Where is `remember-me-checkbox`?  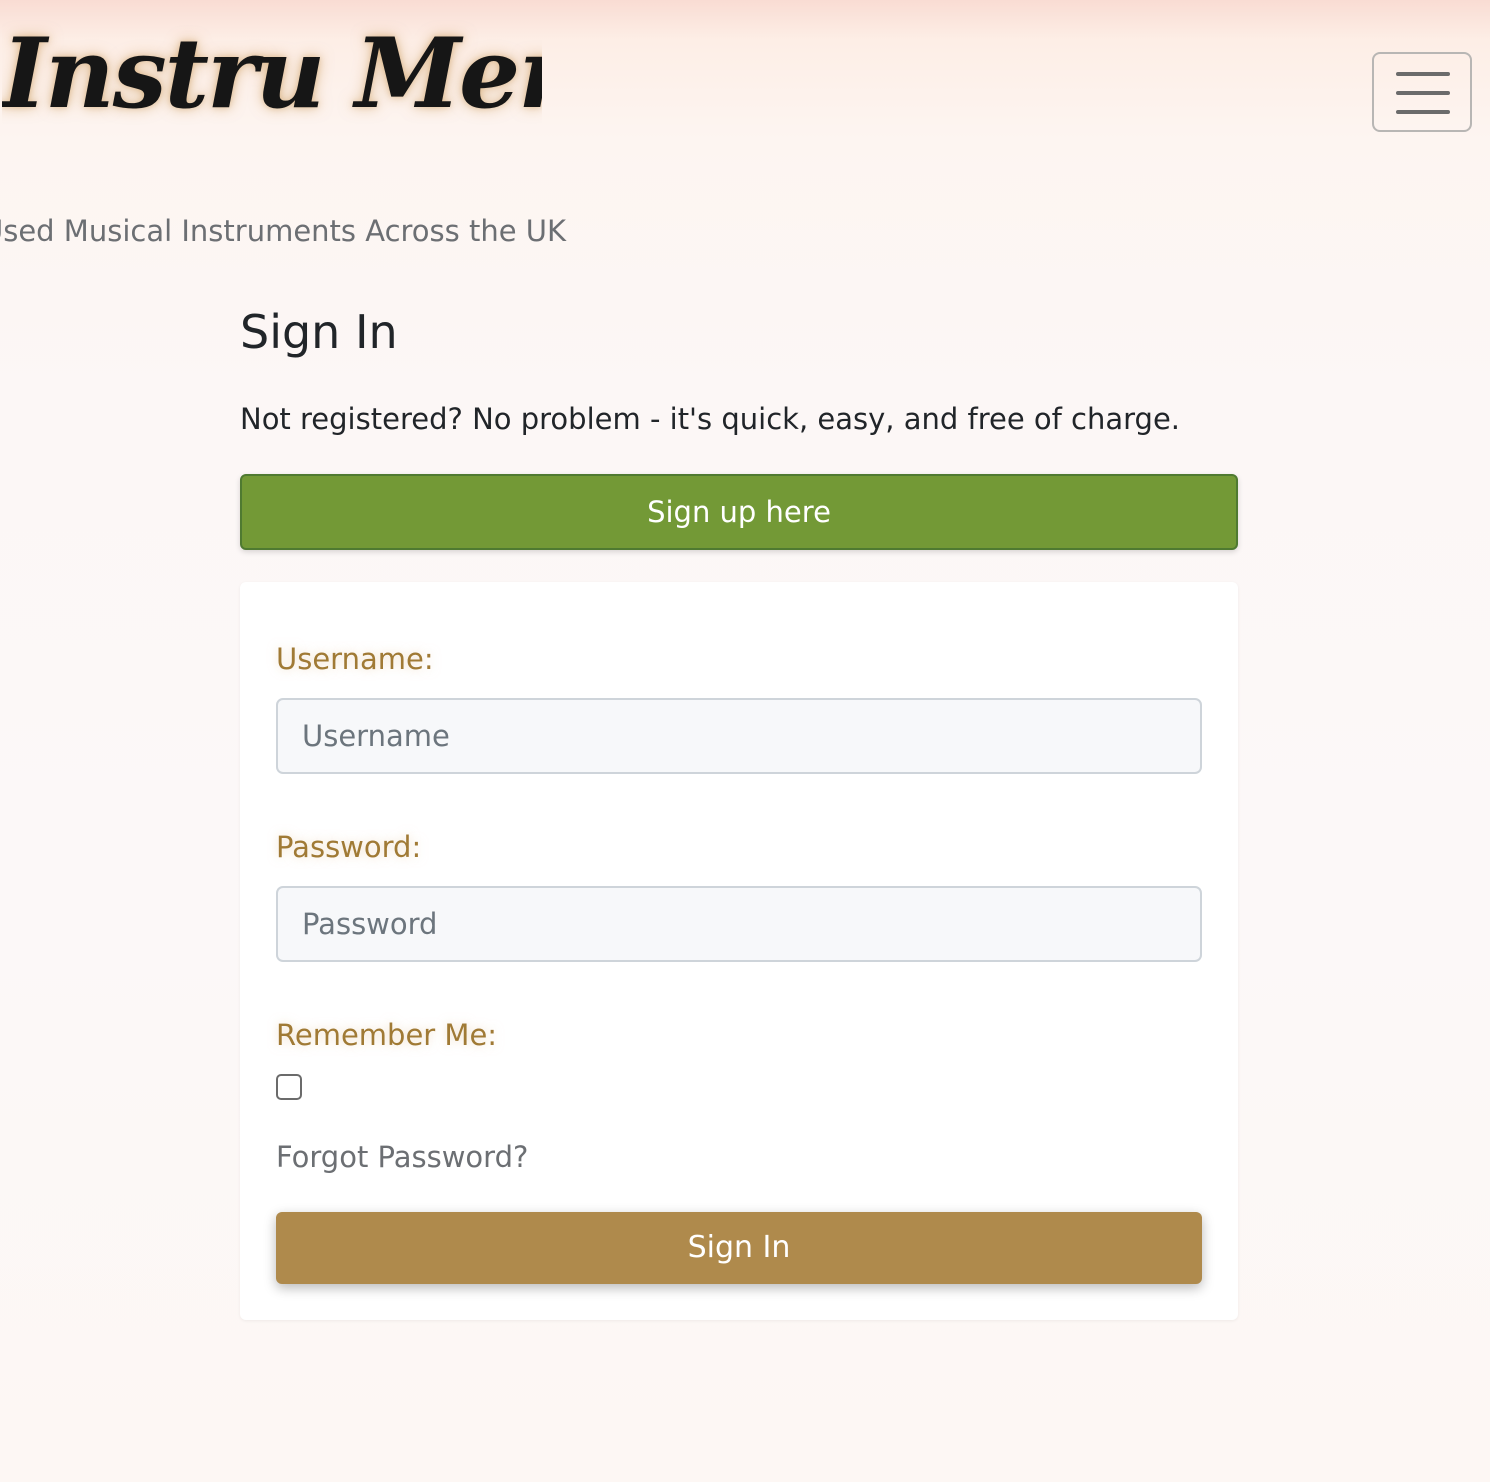 remember-me-checkbox is located at coordinates (289, 1087).